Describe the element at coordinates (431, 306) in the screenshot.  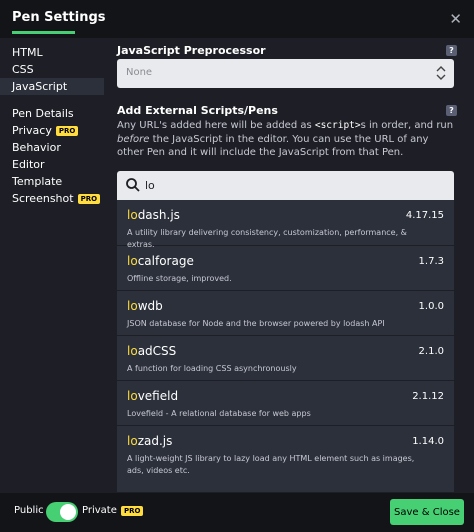
I see `result-version: 1.0.0` at that location.